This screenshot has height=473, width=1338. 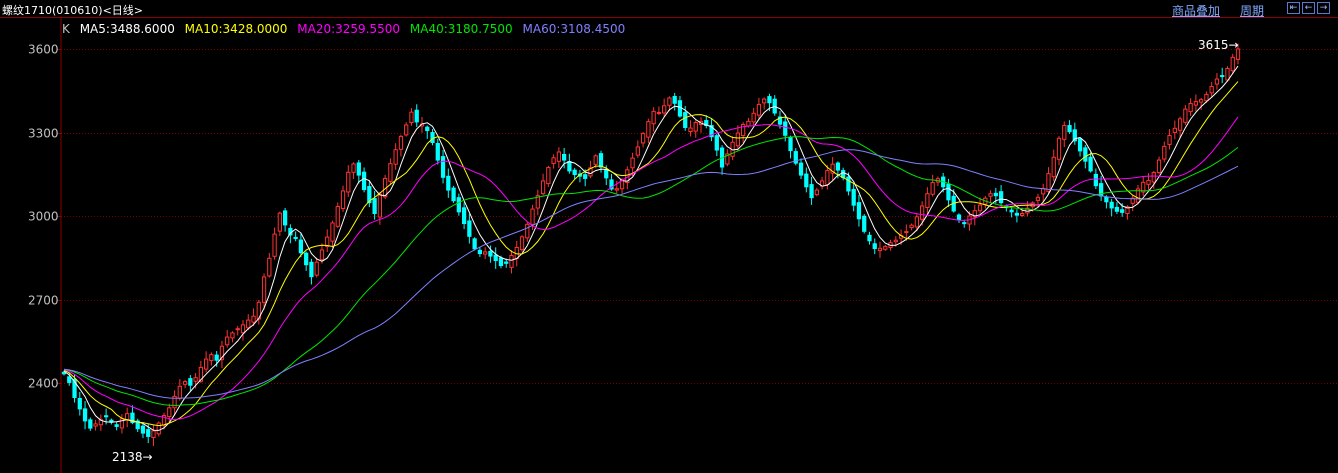 I want to click on y-tick-label: 2700, so click(x=43, y=301).